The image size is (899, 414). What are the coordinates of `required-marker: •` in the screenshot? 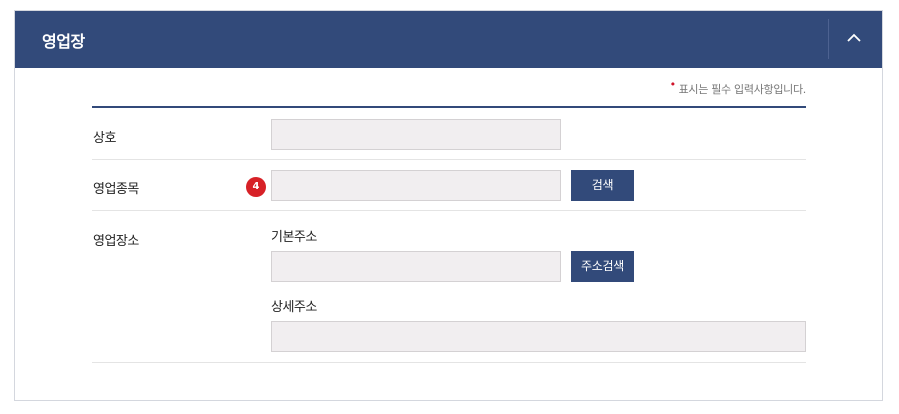 It's located at (673, 84).